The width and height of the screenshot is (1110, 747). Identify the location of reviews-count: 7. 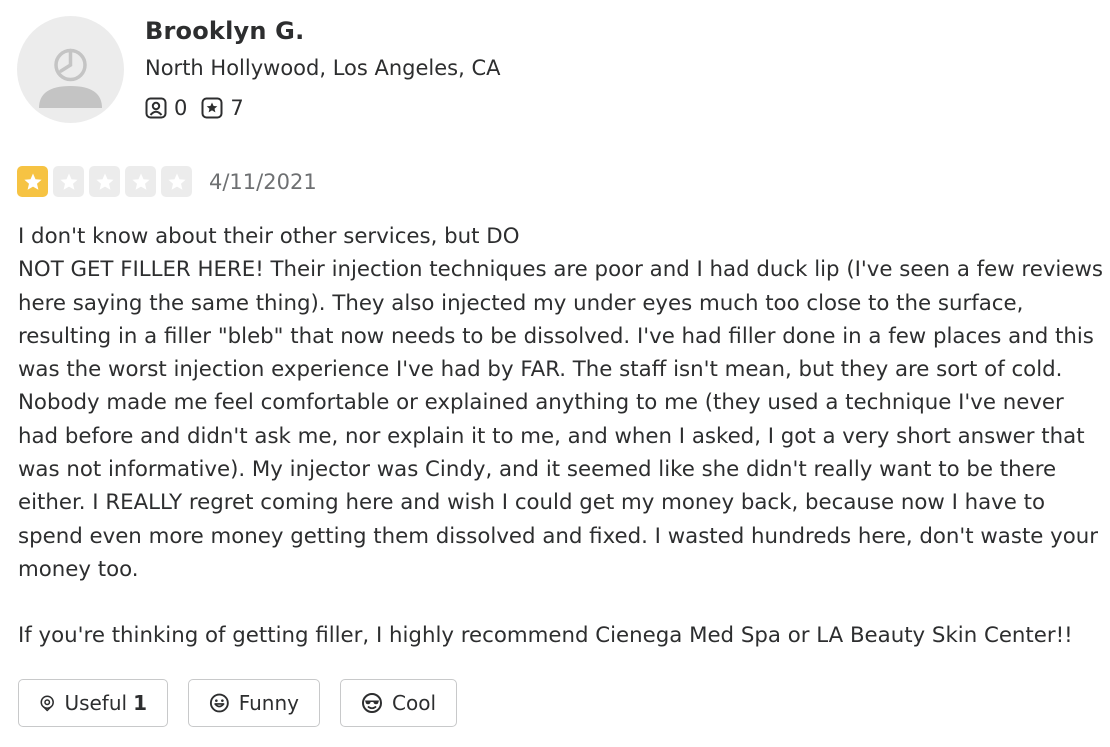
(237, 108).